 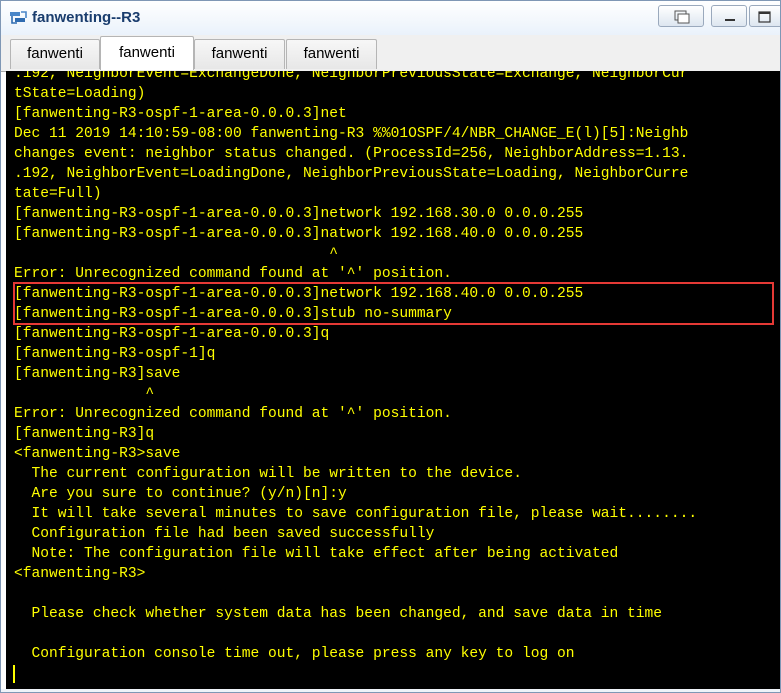 What do you see at coordinates (14, 674) in the screenshot?
I see `text-cursor` at bounding box center [14, 674].